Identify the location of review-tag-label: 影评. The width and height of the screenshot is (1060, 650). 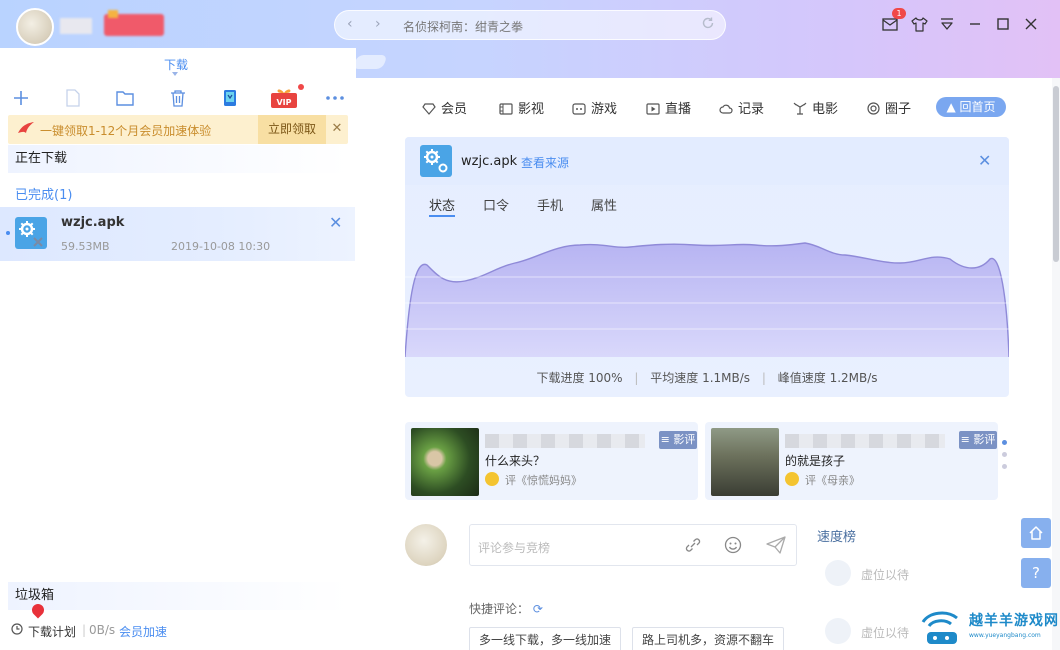
(984, 439).